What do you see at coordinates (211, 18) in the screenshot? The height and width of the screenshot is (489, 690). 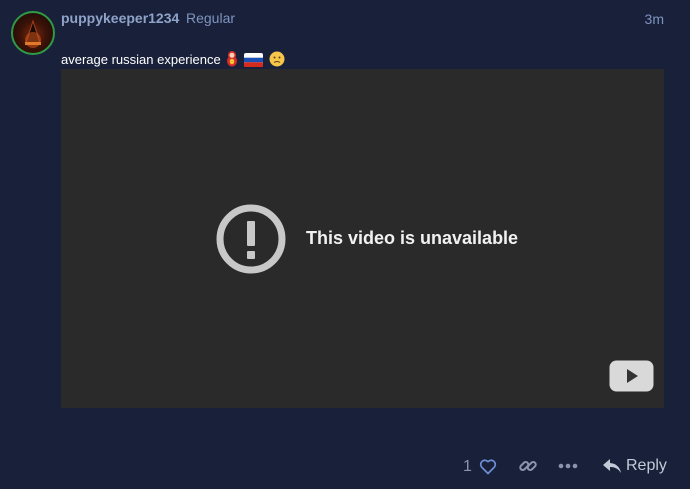 I see `user-title: Regular` at bounding box center [211, 18].